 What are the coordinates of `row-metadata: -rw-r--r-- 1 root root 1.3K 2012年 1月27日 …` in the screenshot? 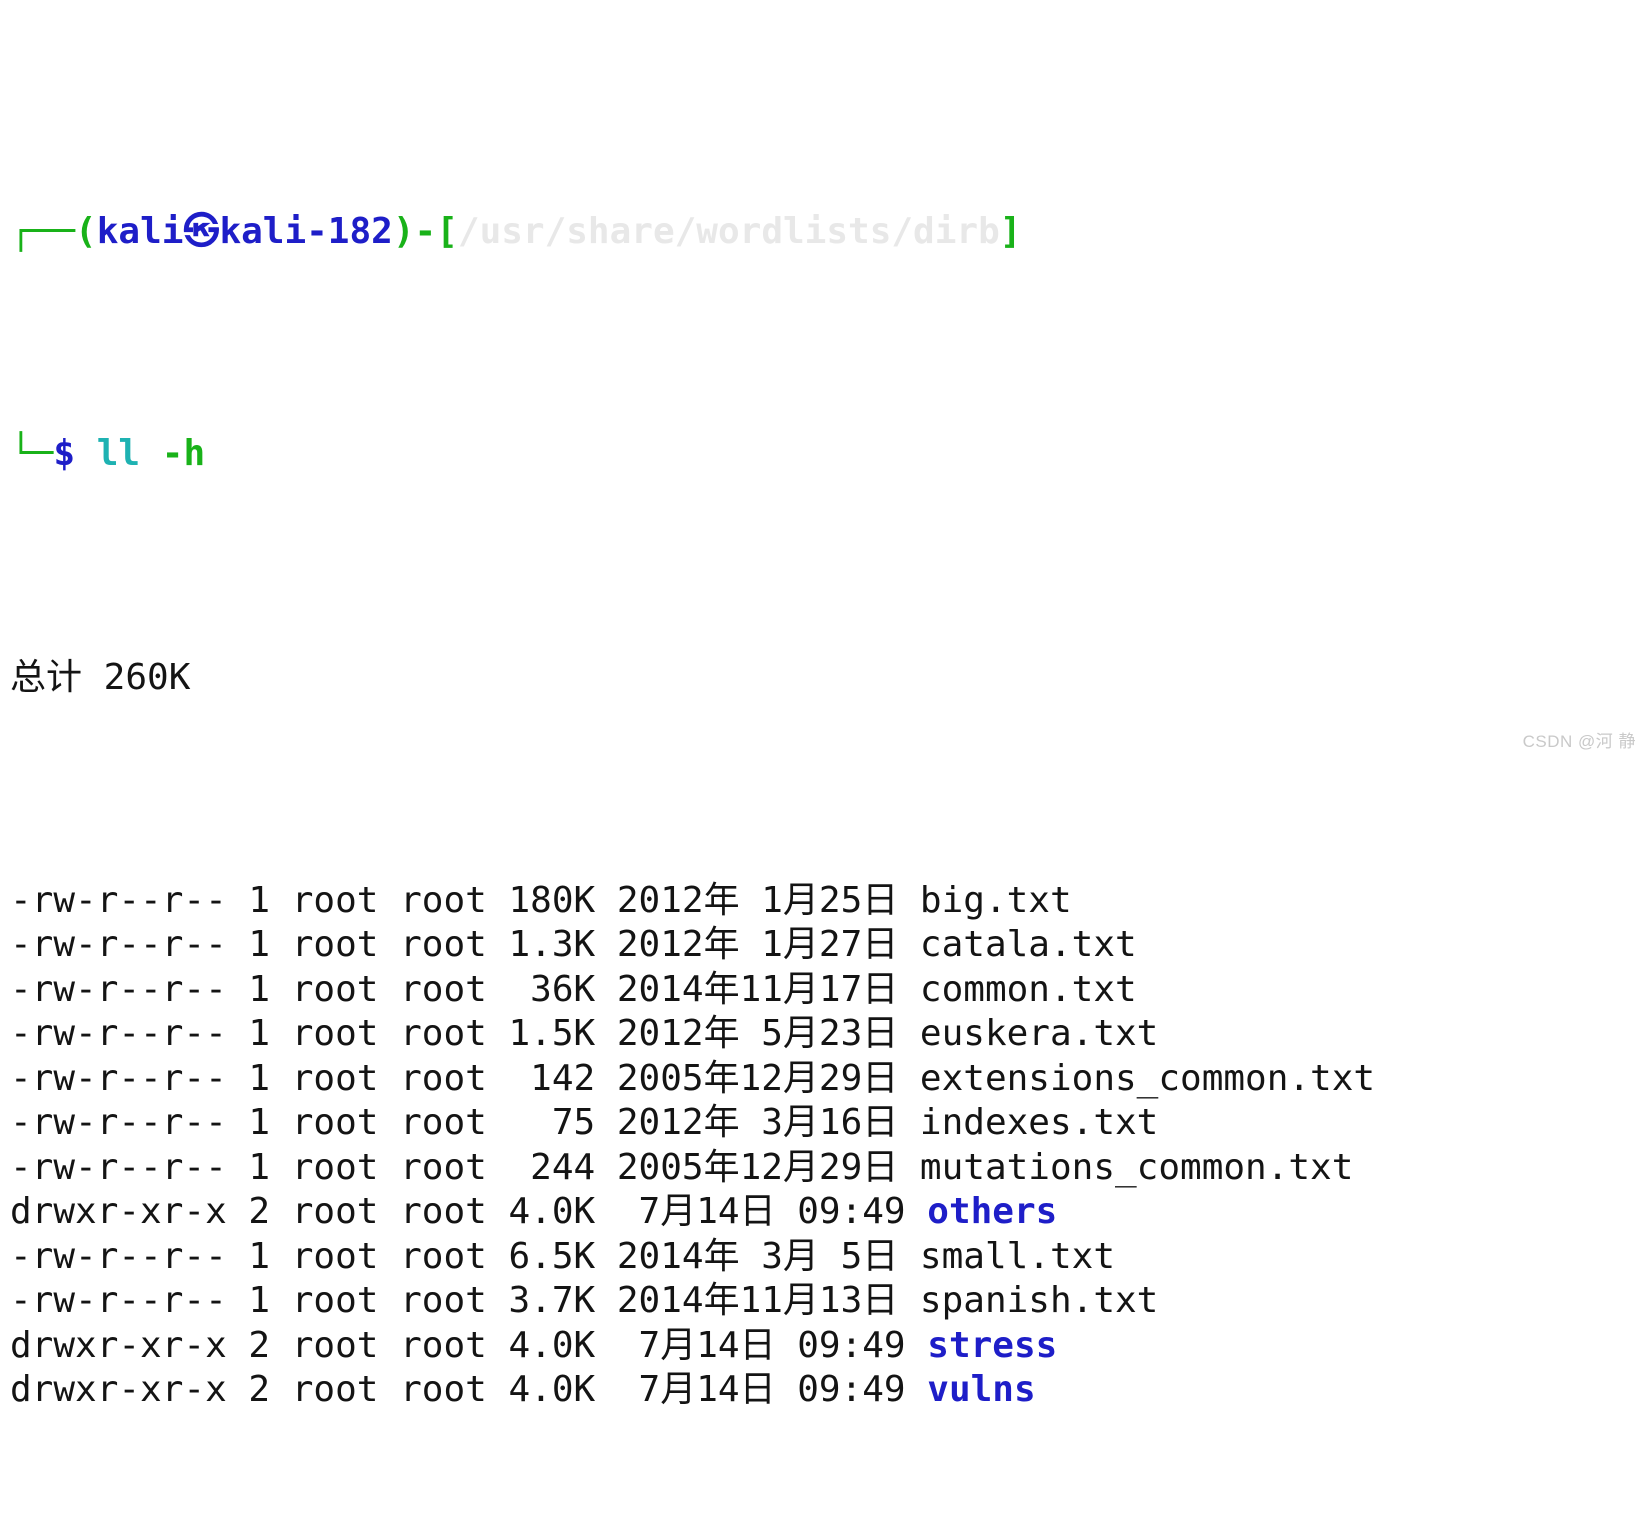 It's located at (573, 944).